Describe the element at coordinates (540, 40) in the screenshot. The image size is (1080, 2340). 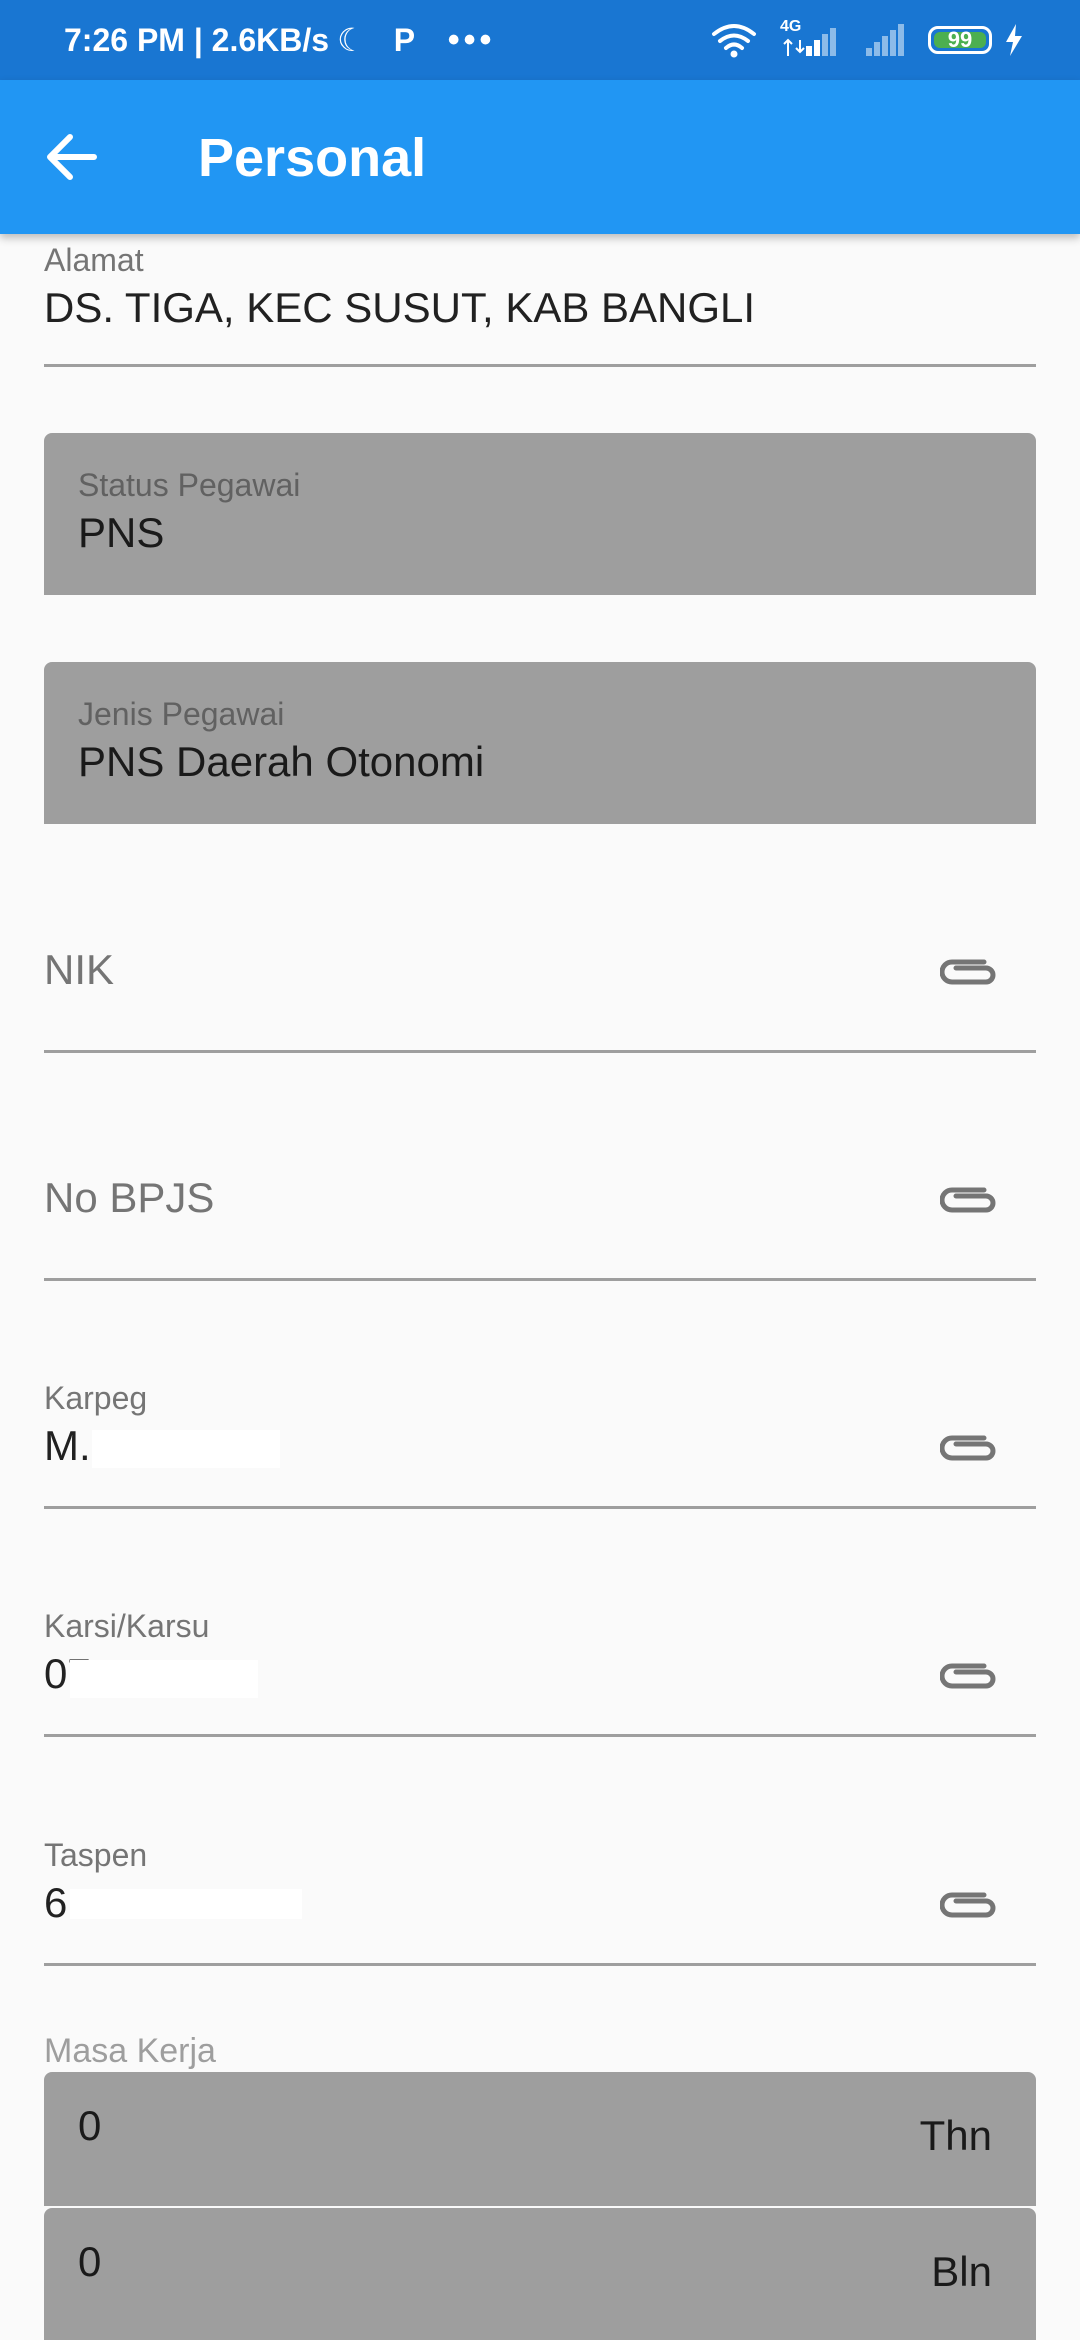
I see `status-bar: 7:26 PM | 2.6KB/s ☾ P ••• 4G 99` at that location.